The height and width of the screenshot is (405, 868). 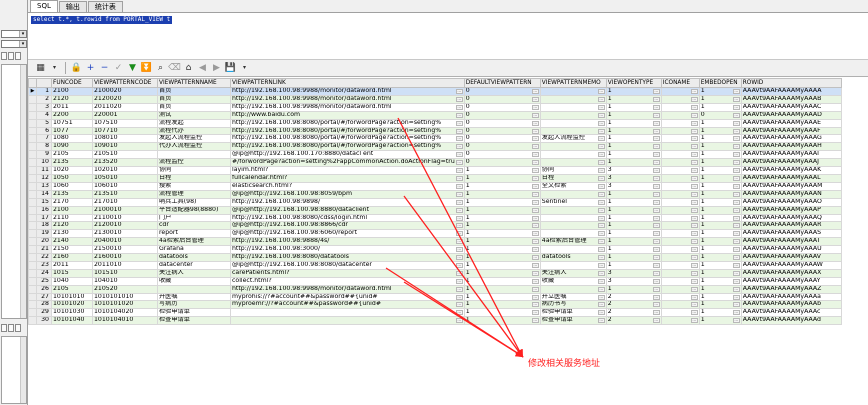 What do you see at coordinates (347, 186) in the screenshot?
I see `cell-link: elasticsearch.html? ···` at bounding box center [347, 186].